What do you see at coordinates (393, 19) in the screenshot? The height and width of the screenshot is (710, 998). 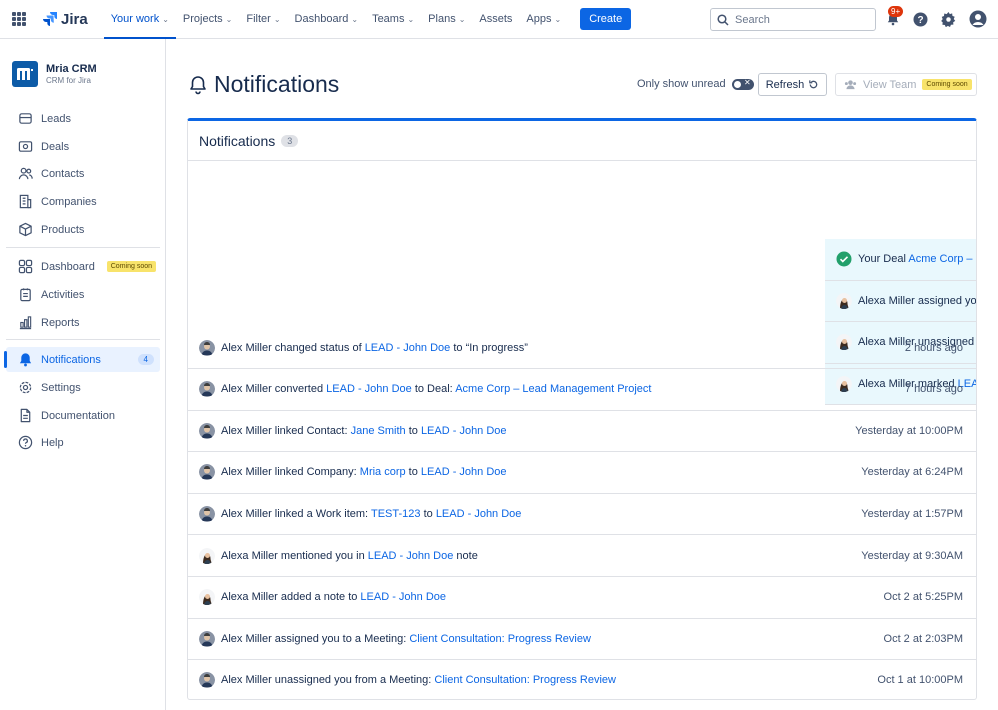 I see `nav-teams: Teams ⌄` at bounding box center [393, 19].